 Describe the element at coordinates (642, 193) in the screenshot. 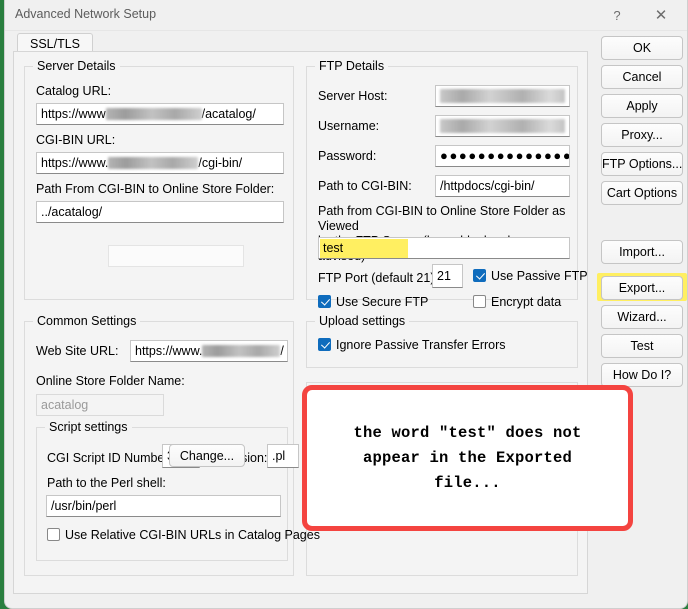

I see `cart-options-button: Cart Options` at that location.